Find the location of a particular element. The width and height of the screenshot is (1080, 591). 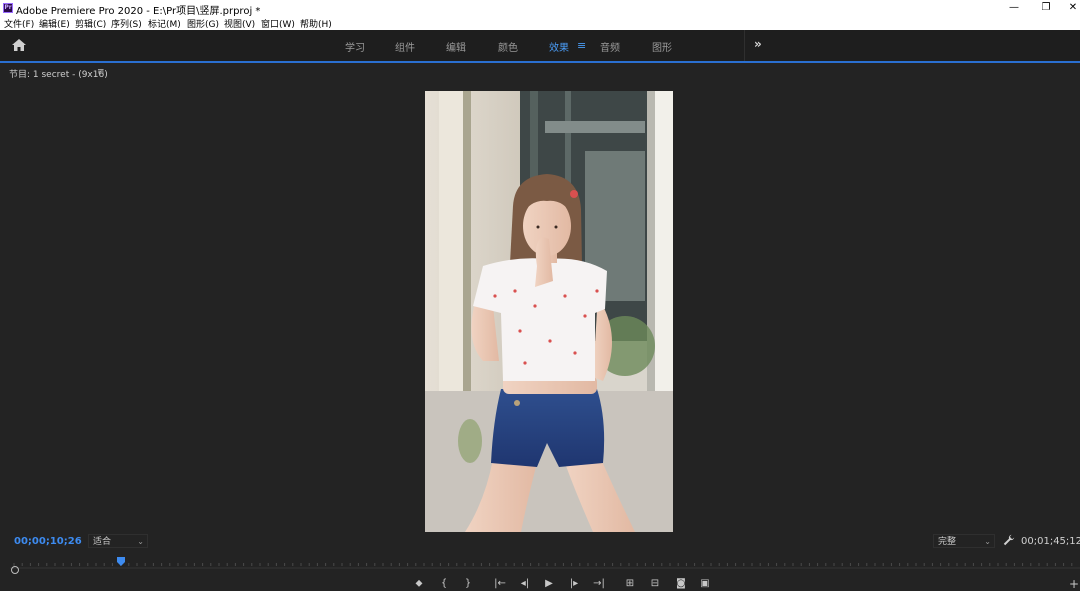

zoom-handle-icon is located at coordinates (15, 570).